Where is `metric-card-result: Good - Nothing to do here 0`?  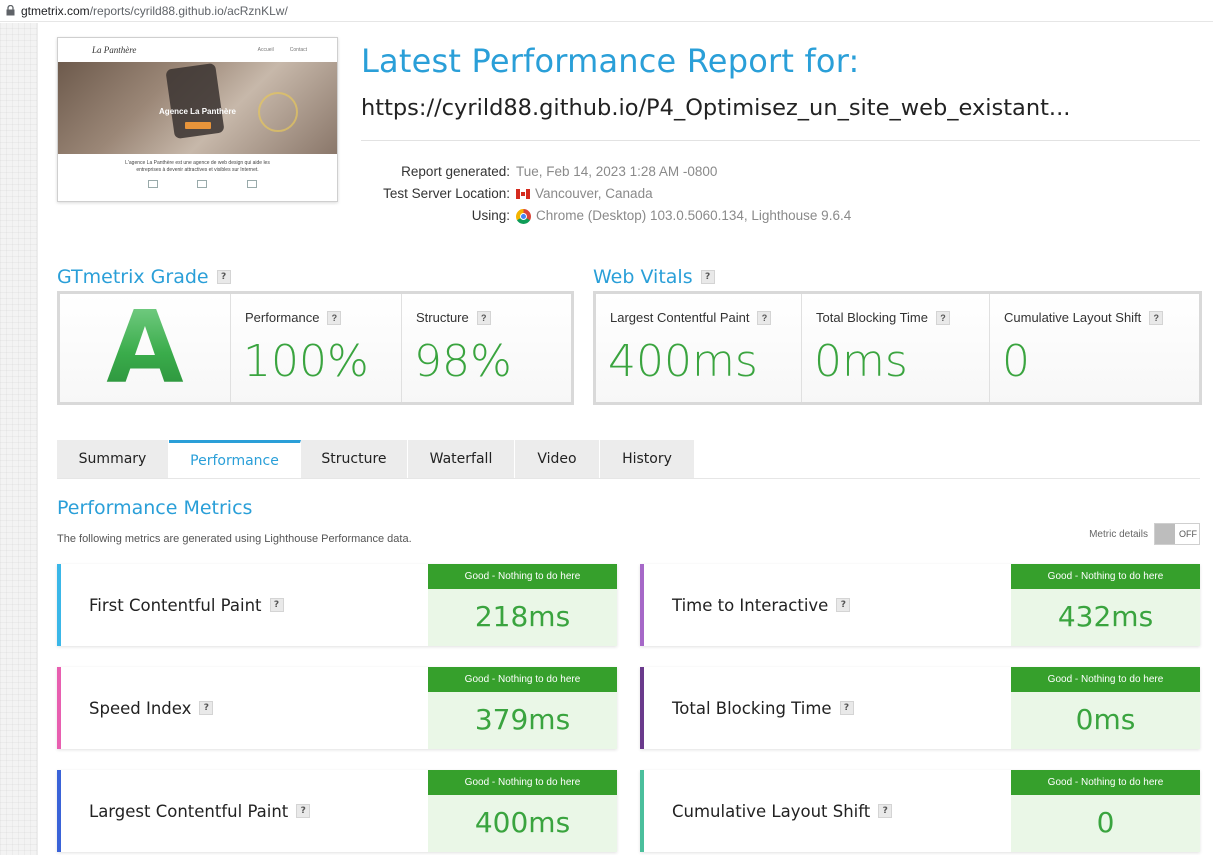
metric-card-result: Good - Nothing to do here 0 is located at coordinates (1105, 811).